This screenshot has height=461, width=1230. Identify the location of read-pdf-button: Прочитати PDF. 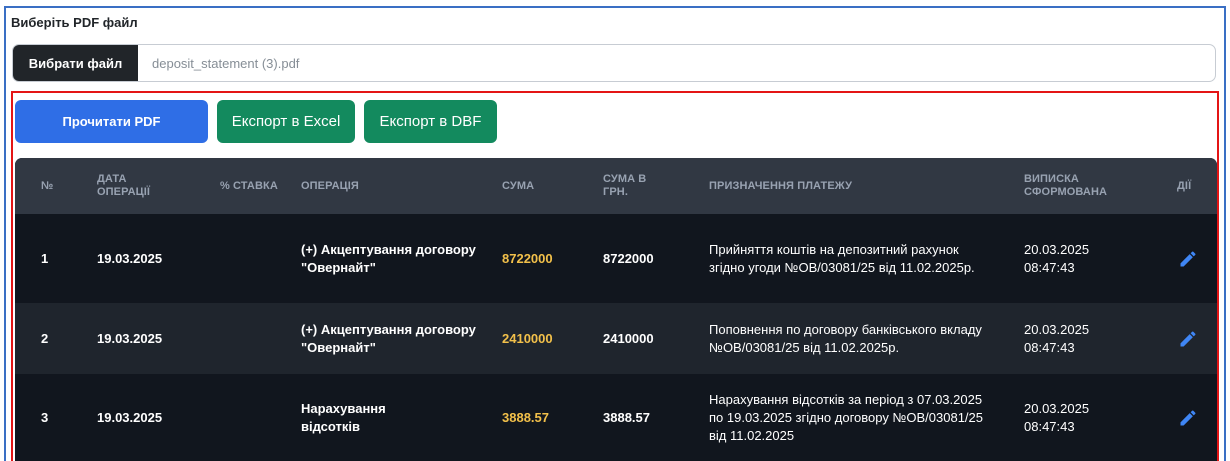
(111, 121).